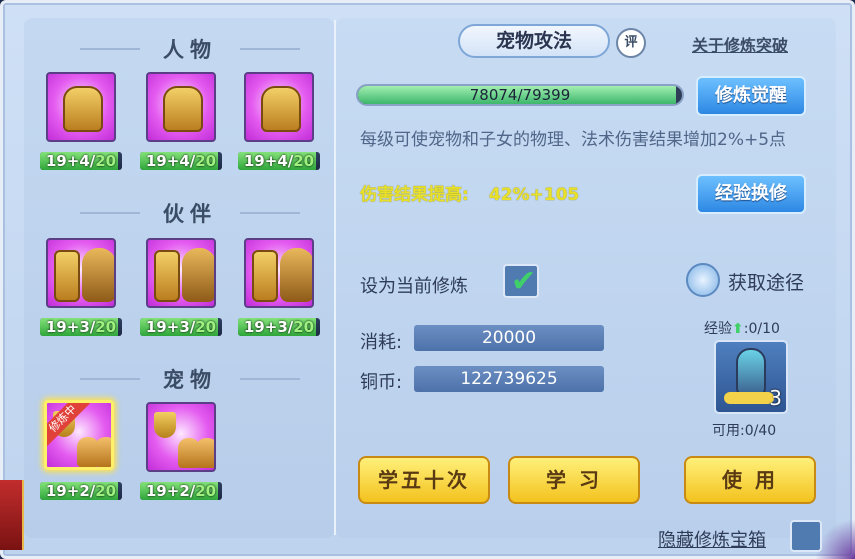 The image size is (855, 559). What do you see at coordinates (750, 480) in the screenshot?
I see `use-button: 使 用` at bounding box center [750, 480].